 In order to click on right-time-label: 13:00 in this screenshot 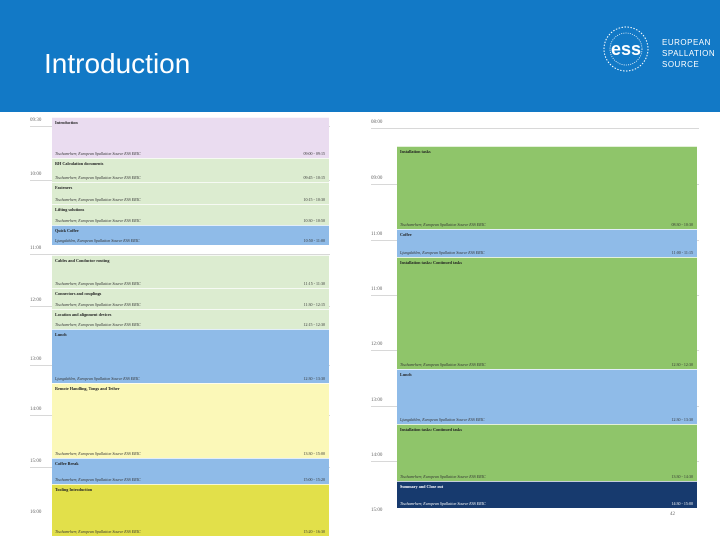, I will do `click(377, 400)`.